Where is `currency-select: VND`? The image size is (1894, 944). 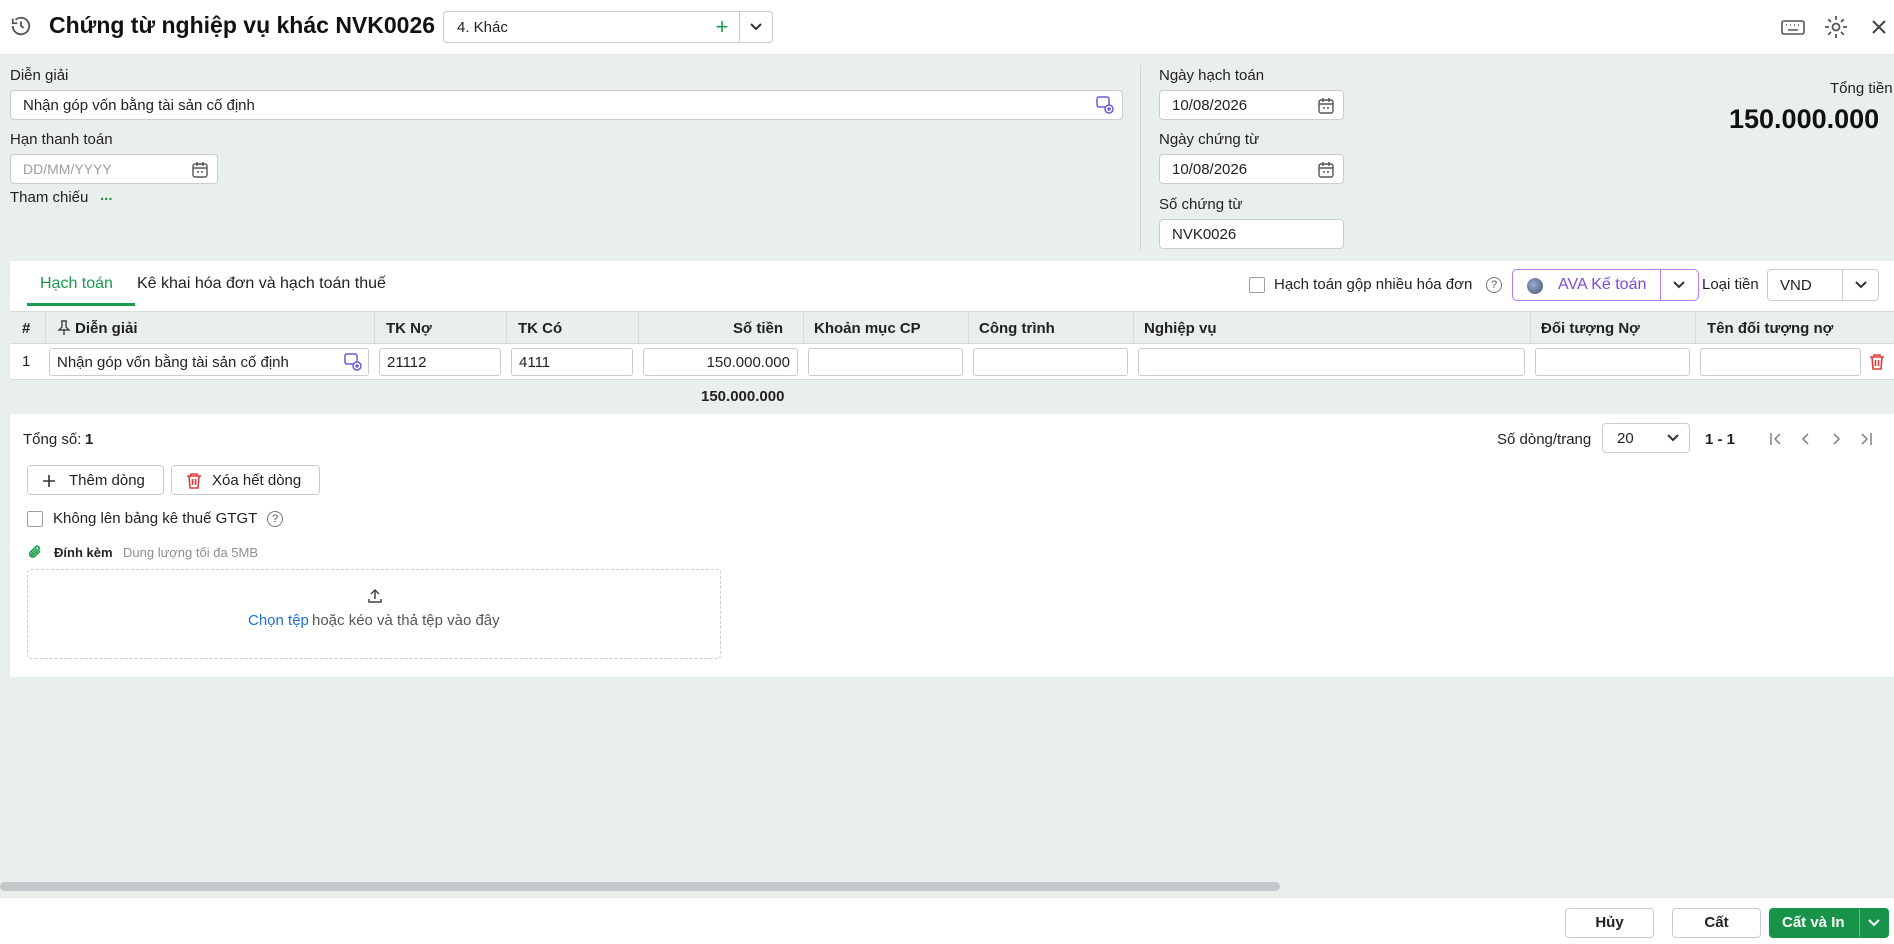
currency-select: VND is located at coordinates (1823, 285).